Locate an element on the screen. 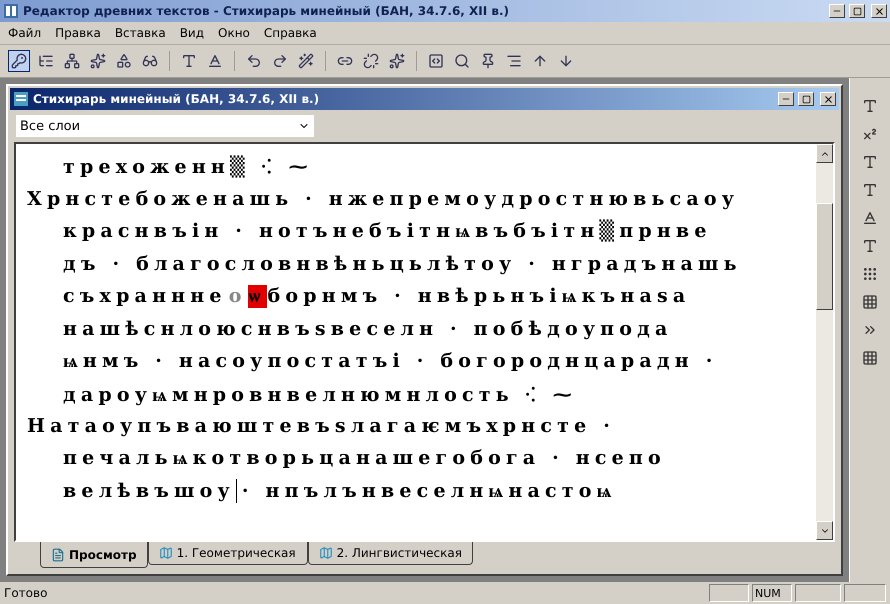  manuscript-line: дъ · благословнвѣньцьлѣтоу · нградънашь is located at coordinates (402, 264).